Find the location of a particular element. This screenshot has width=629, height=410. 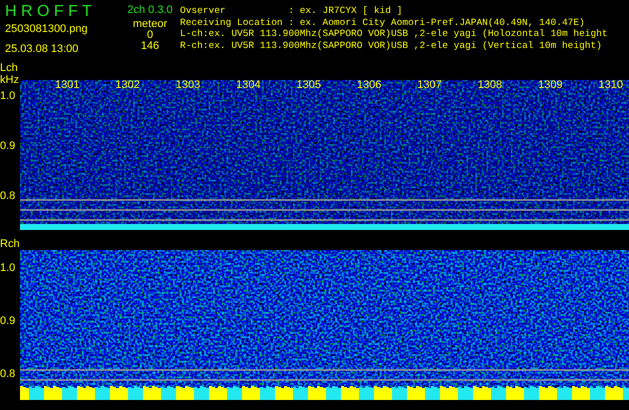

info-value: : ex. JR7CYX [ kid ] is located at coordinates (345, 10).